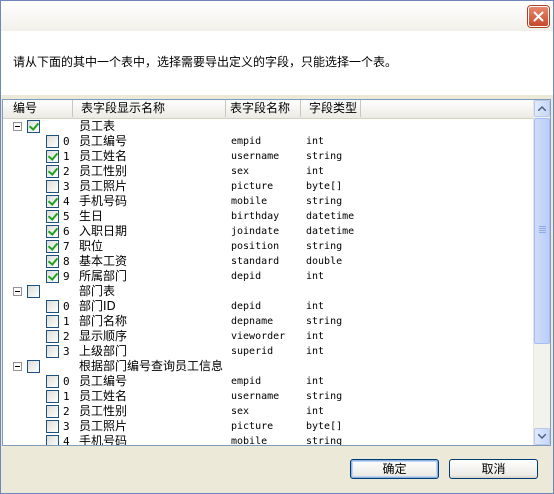 The image size is (554, 494). Describe the element at coordinates (103, 171) in the screenshot. I see `field-display-name: 员工性别` at that location.